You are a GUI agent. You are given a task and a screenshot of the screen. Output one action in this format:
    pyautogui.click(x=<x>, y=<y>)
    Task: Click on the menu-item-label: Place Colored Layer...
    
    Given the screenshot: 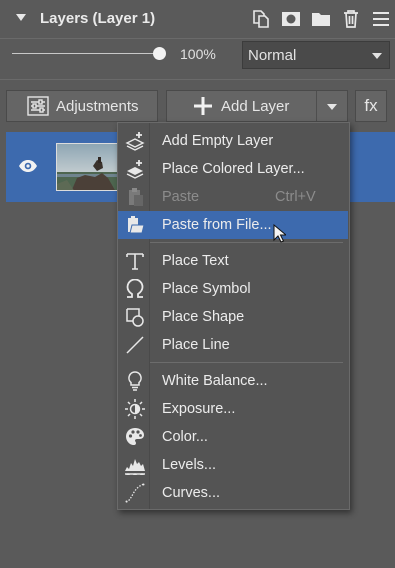 What is the action you would take?
    pyautogui.click(x=233, y=169)
    